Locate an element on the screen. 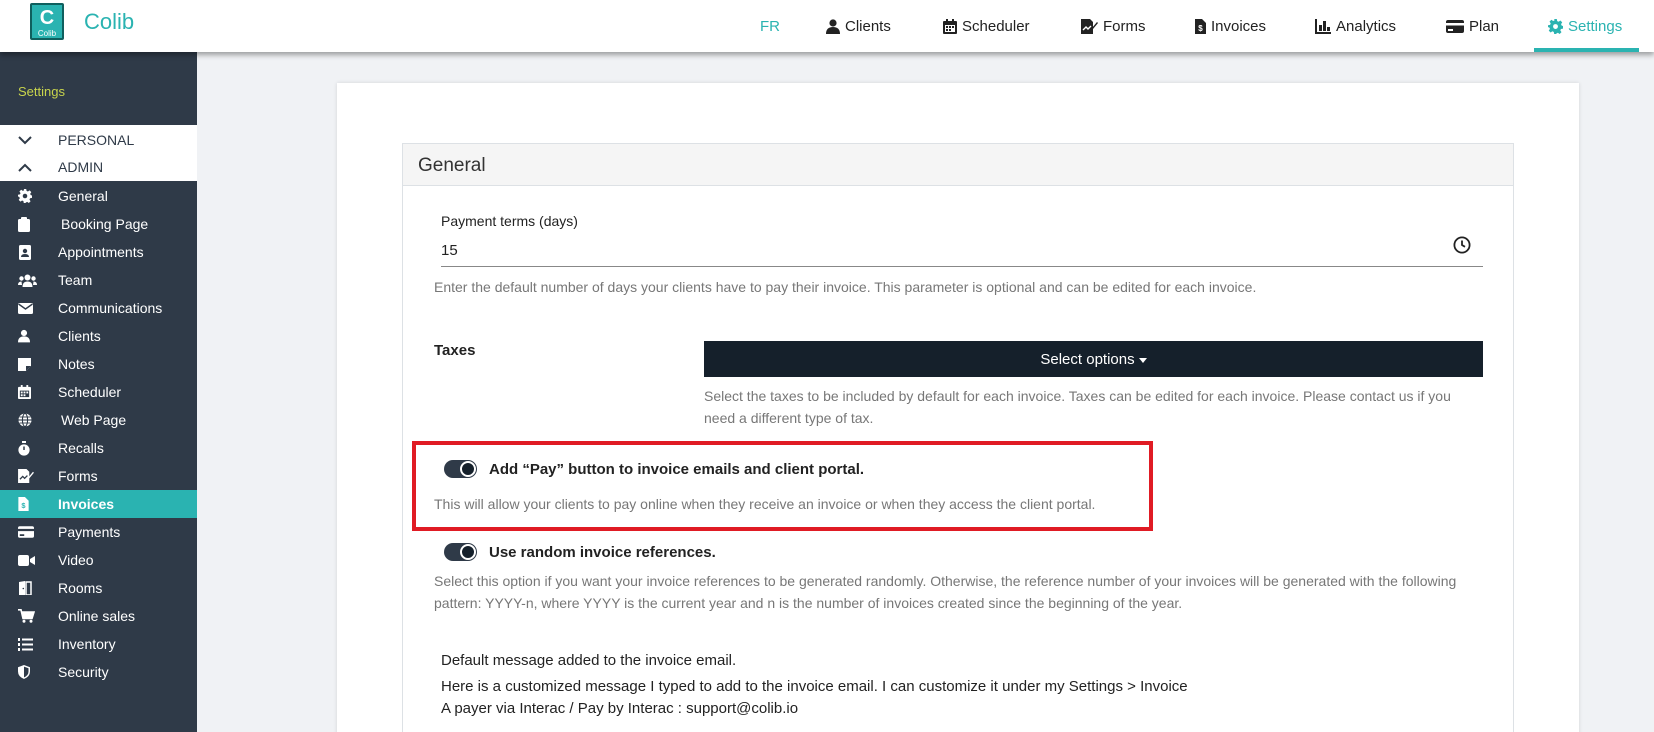 The height and width of the screenshot is (732, 1654). random-refs-toggle is located at coordinates (460, 552).